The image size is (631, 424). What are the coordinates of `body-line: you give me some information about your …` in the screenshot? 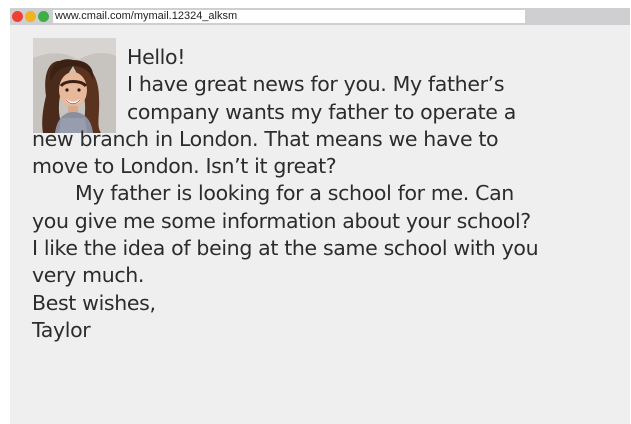 It's located at (281, 220).